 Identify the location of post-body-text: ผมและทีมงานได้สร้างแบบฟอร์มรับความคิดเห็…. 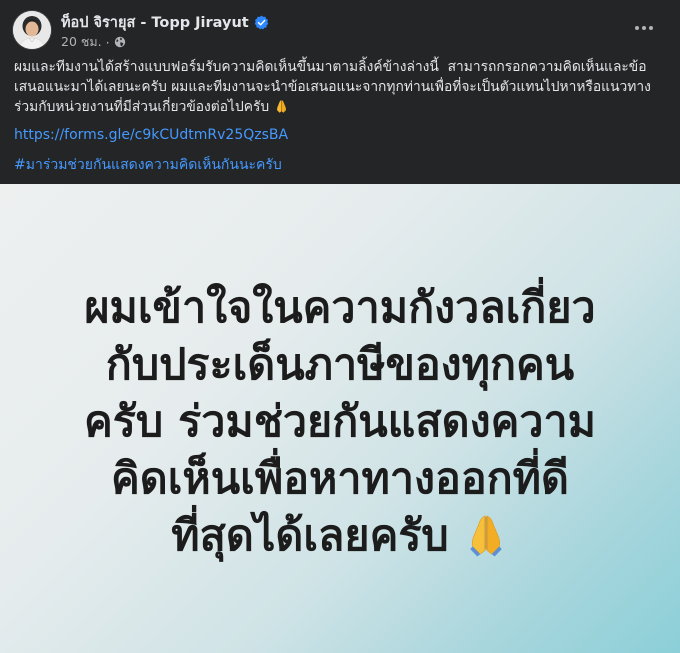
(332, 87).